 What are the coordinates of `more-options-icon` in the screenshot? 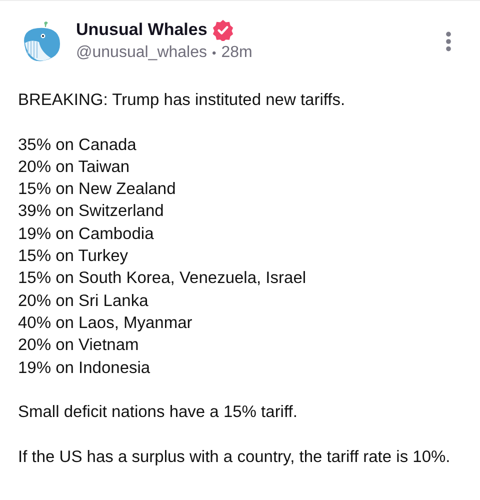 It's located at (448, 41).